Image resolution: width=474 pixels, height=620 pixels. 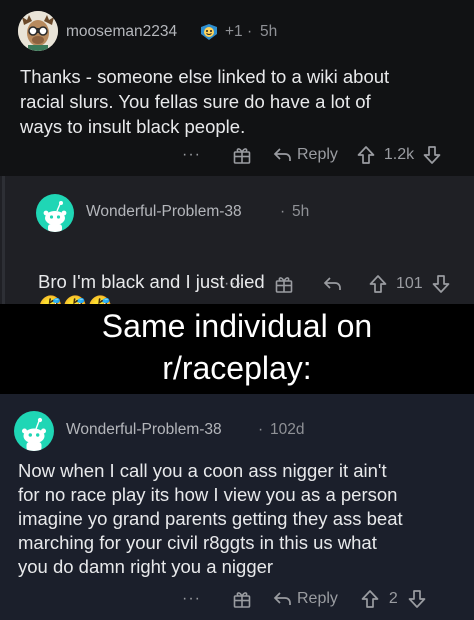 I want to click on comment-timestamp: 102d, so click(x=287, y=429).